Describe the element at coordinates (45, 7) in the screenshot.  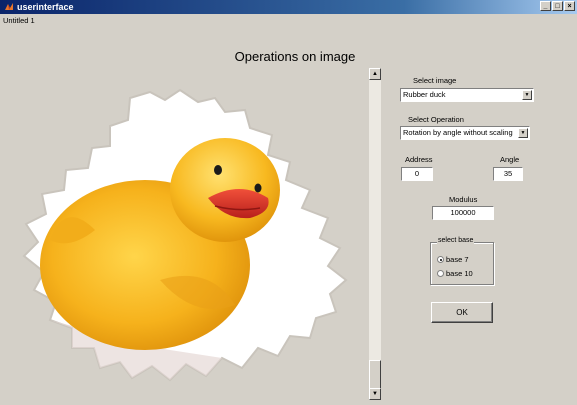
I see `window-title: userinterface` at that location.